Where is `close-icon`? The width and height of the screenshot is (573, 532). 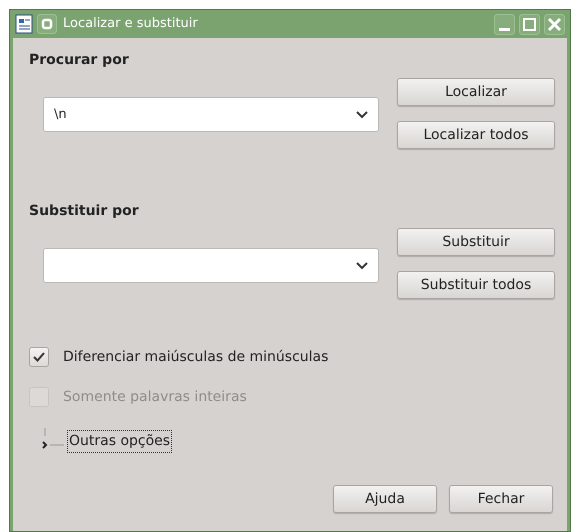 close-icon is located at coordinates (554, 24).